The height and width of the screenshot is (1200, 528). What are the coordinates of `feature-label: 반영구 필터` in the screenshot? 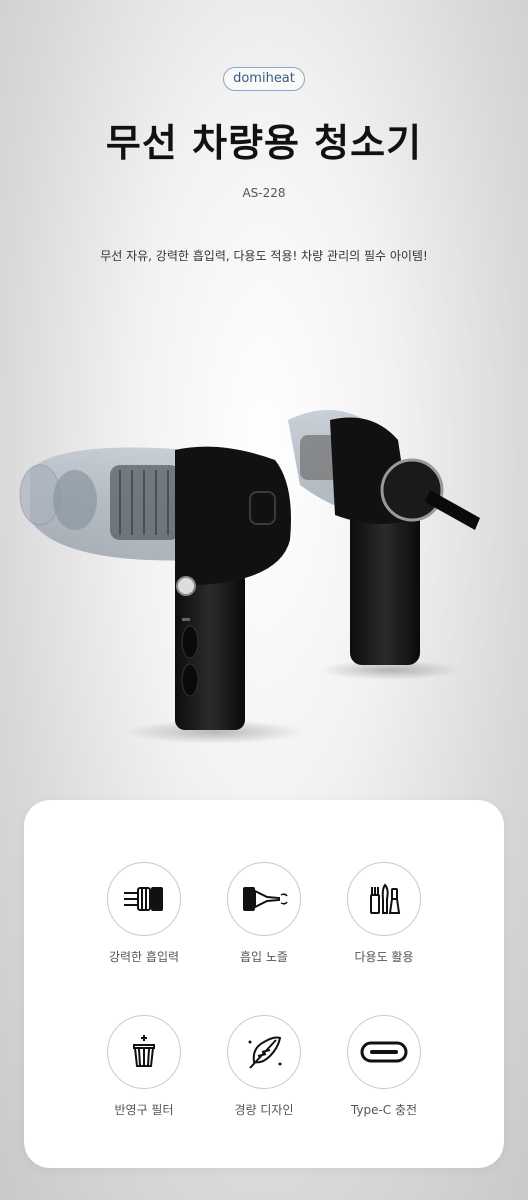 It's located at (144, 1110).